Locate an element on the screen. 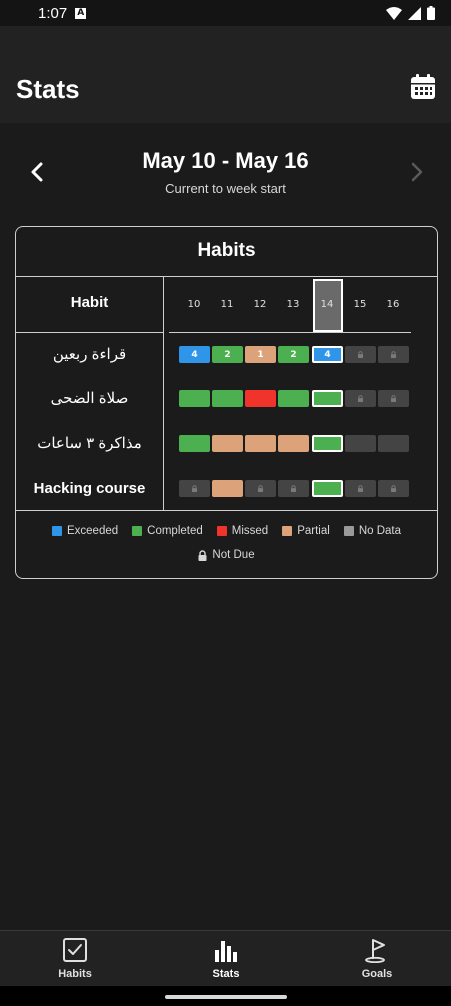  cell-value: 1 is located at coordinates (260, 354).